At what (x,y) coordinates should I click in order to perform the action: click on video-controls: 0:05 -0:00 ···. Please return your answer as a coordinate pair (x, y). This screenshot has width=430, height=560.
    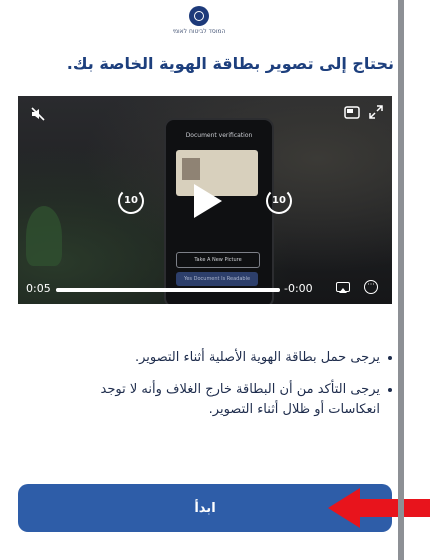
    Looking at the image, I should click on (205, 290).